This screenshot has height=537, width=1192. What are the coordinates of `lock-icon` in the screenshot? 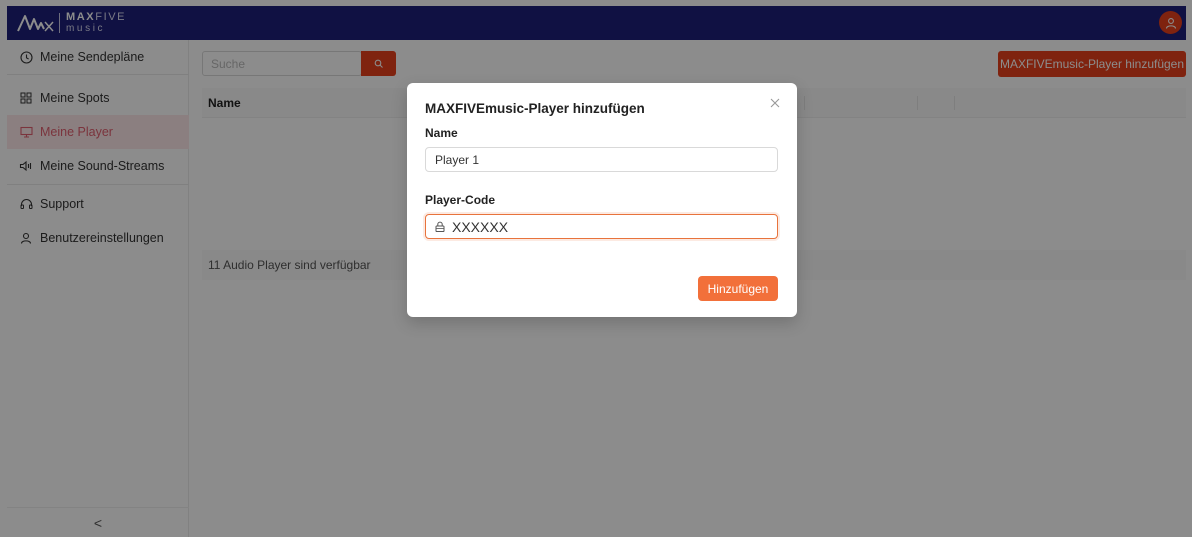 It's located at (440, 226).